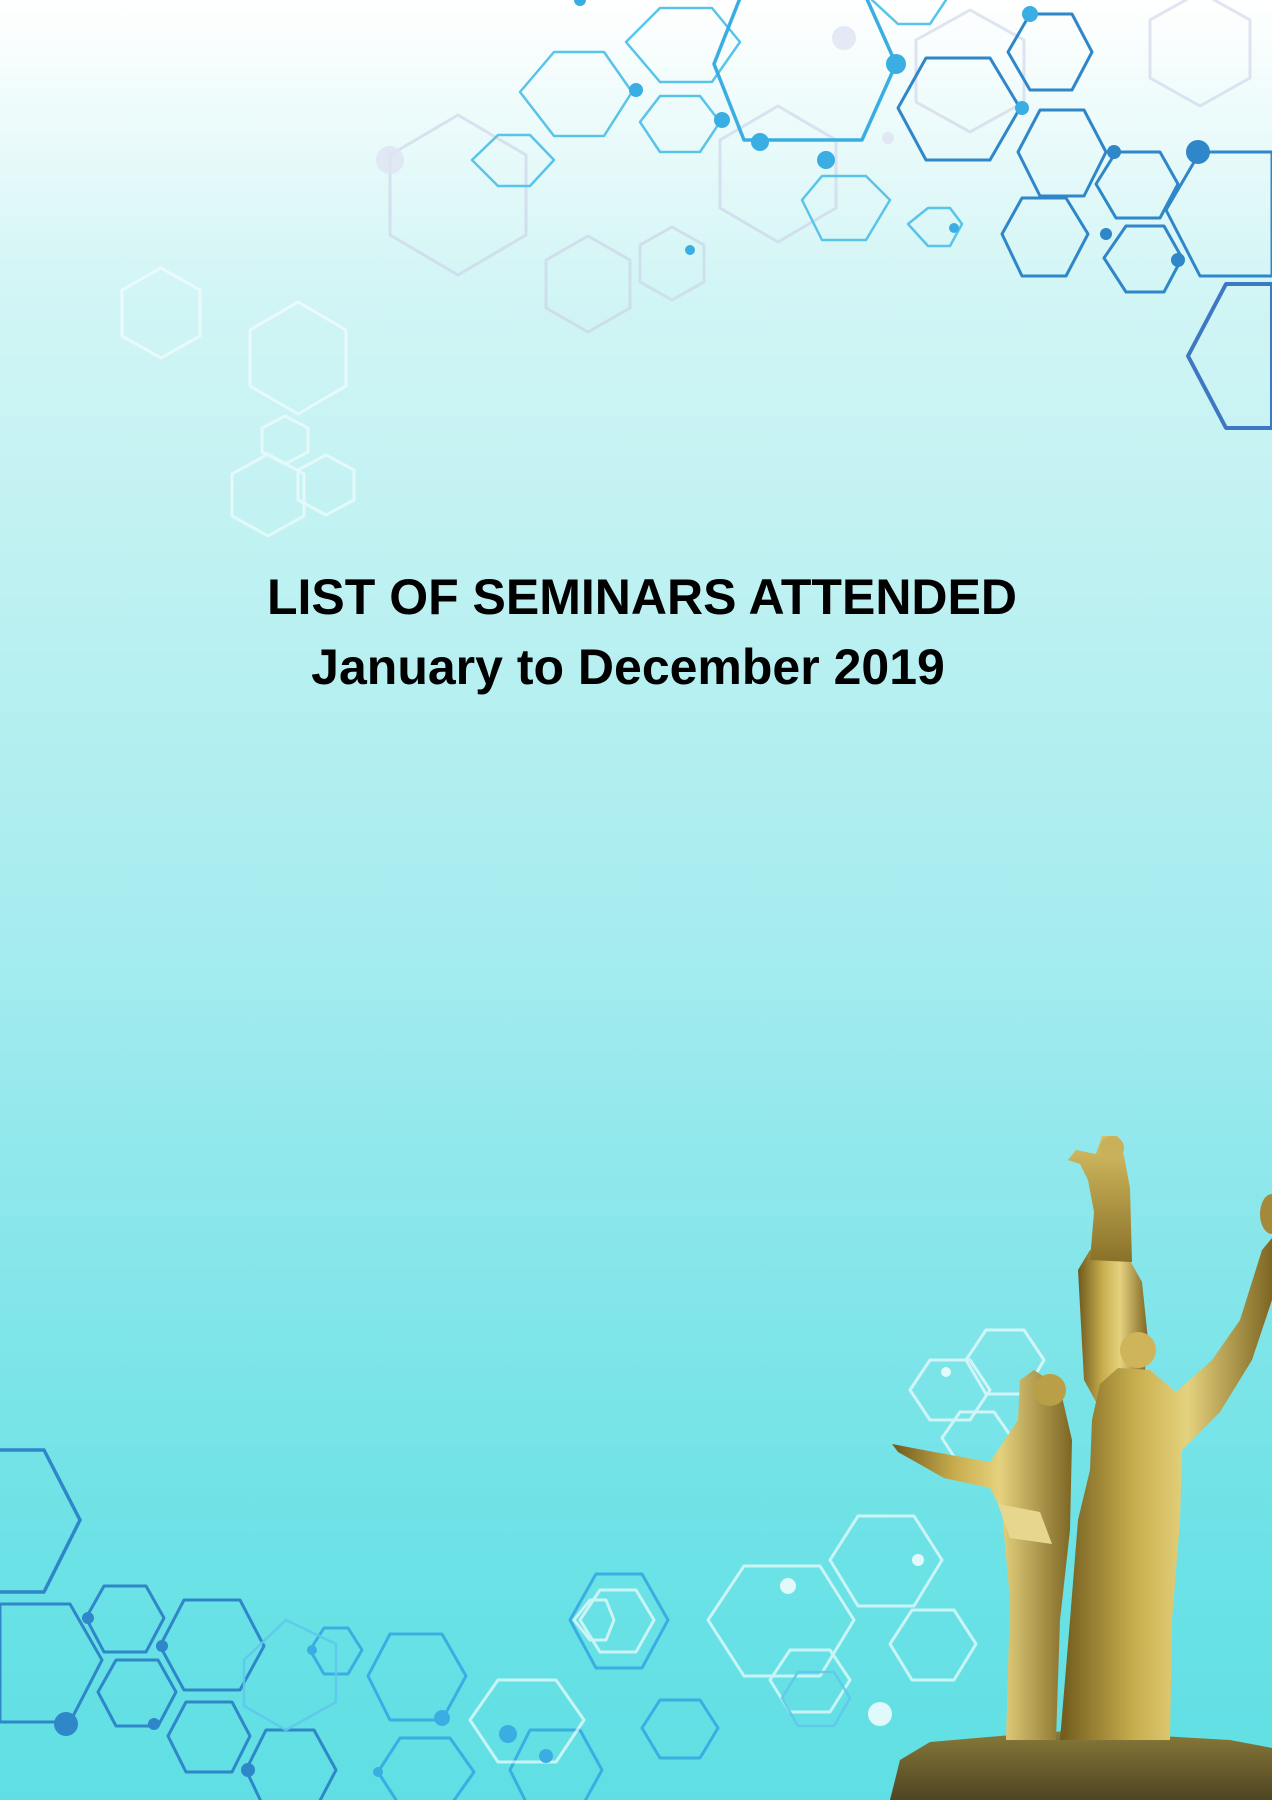 The image size is (1272, 1800). Describe the element at coordinates (642, 597) in the screenshot. I see `cover-heading: LIST OF SEMINARS ATTENDED` at that location.